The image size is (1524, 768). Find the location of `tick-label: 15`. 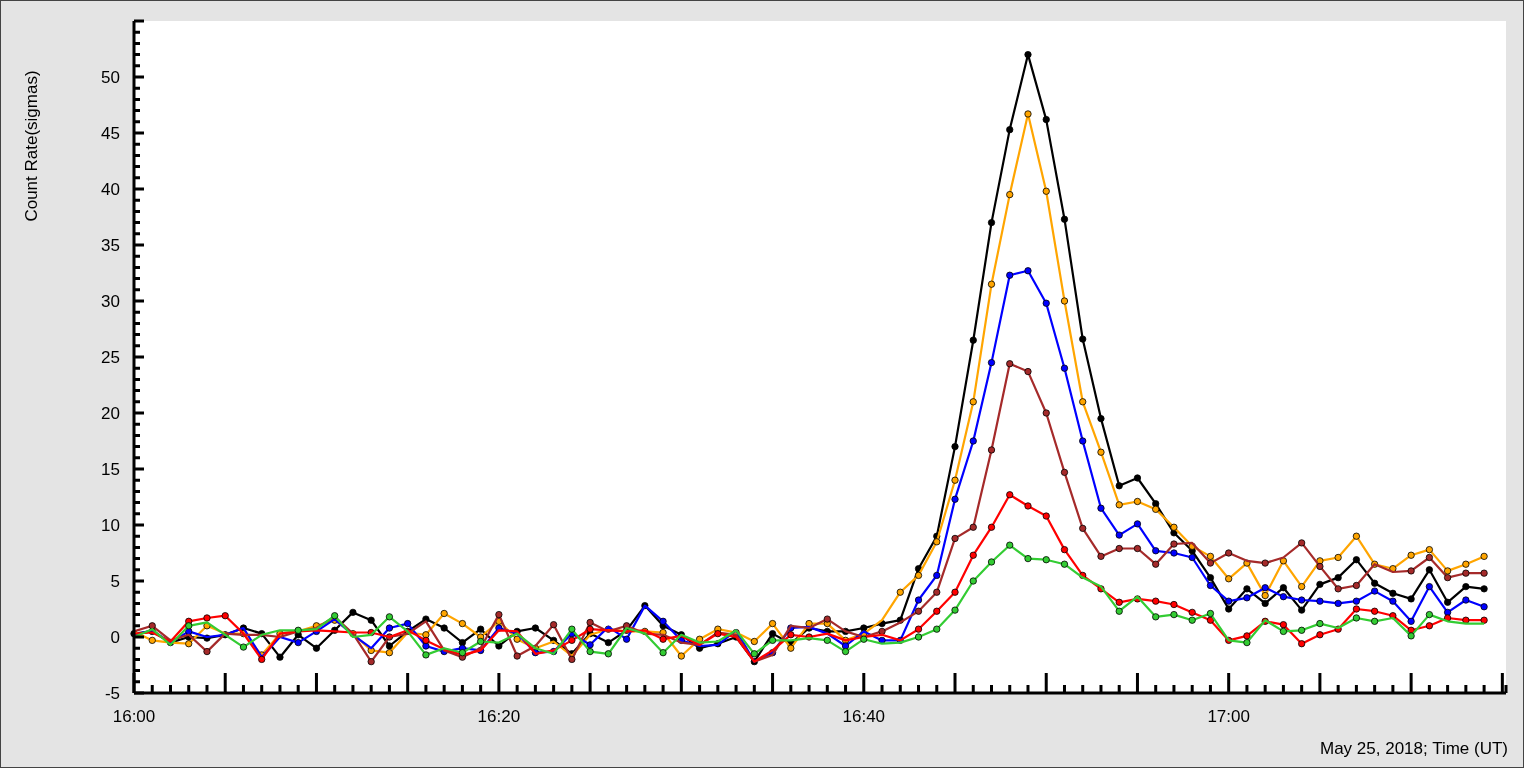

tick-label: 15 is located at coordinates (110, 469).